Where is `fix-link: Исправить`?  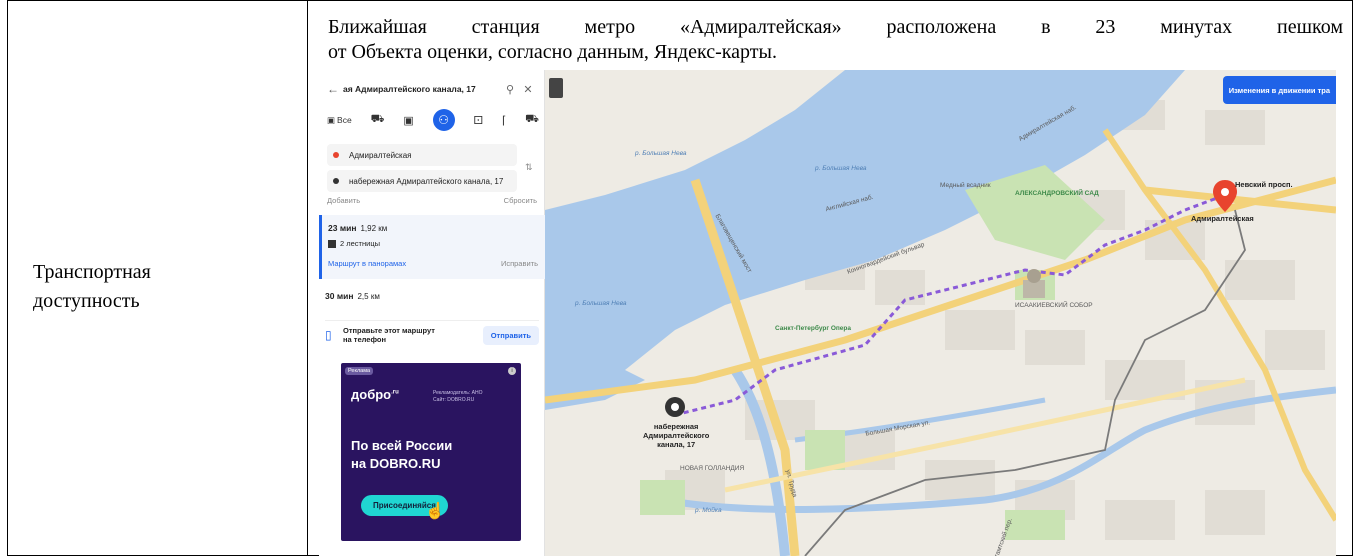
fix-link: Исправить is located at coordinates (519, 263).